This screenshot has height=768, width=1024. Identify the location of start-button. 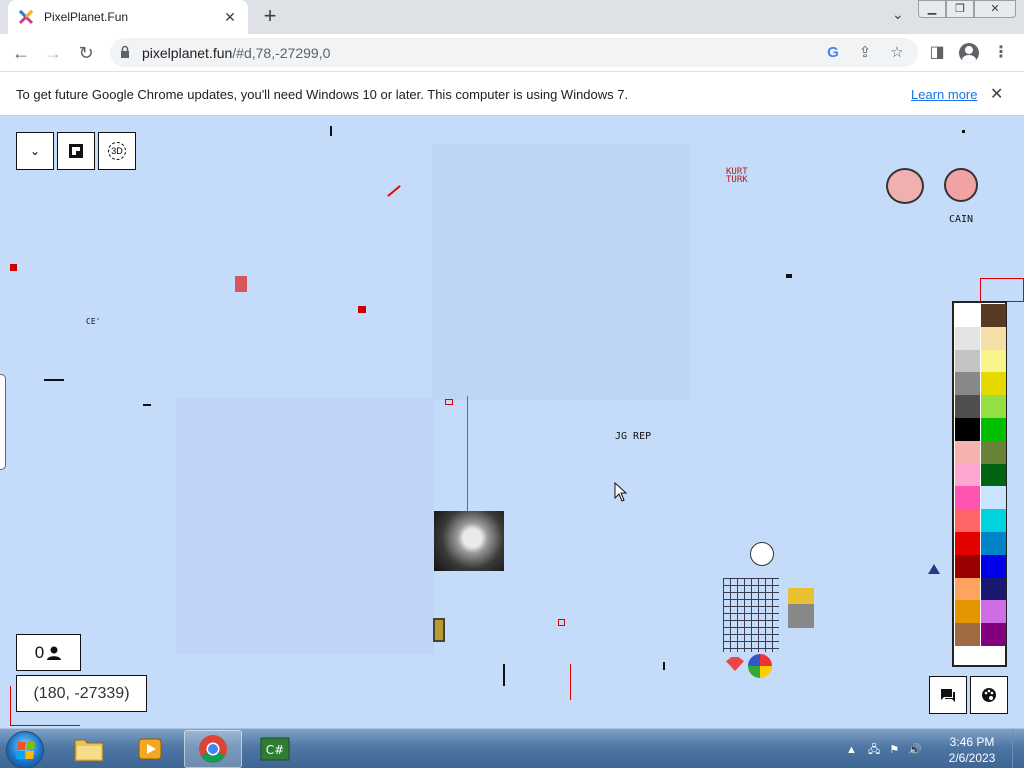
(25, 749).